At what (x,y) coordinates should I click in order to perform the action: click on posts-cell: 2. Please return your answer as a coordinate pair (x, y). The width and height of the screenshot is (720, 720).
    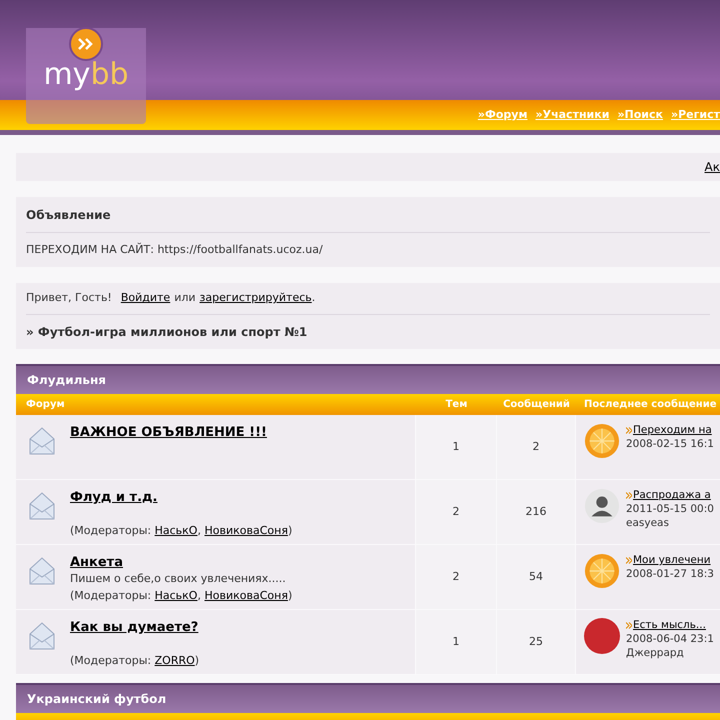
    Looking at the image, I should click on (536, 447).